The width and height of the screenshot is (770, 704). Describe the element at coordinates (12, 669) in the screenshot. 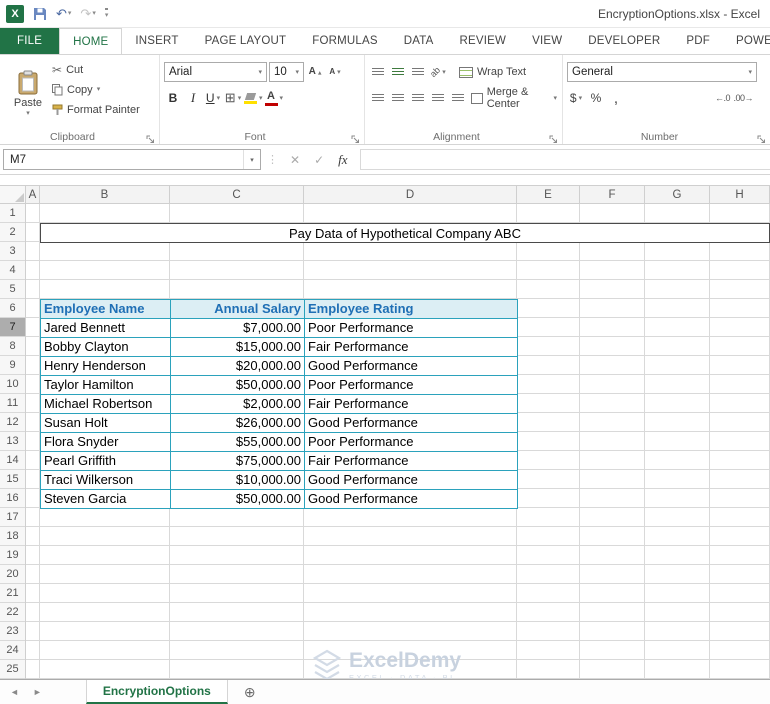

I see `row-header-25: 25` at that location.